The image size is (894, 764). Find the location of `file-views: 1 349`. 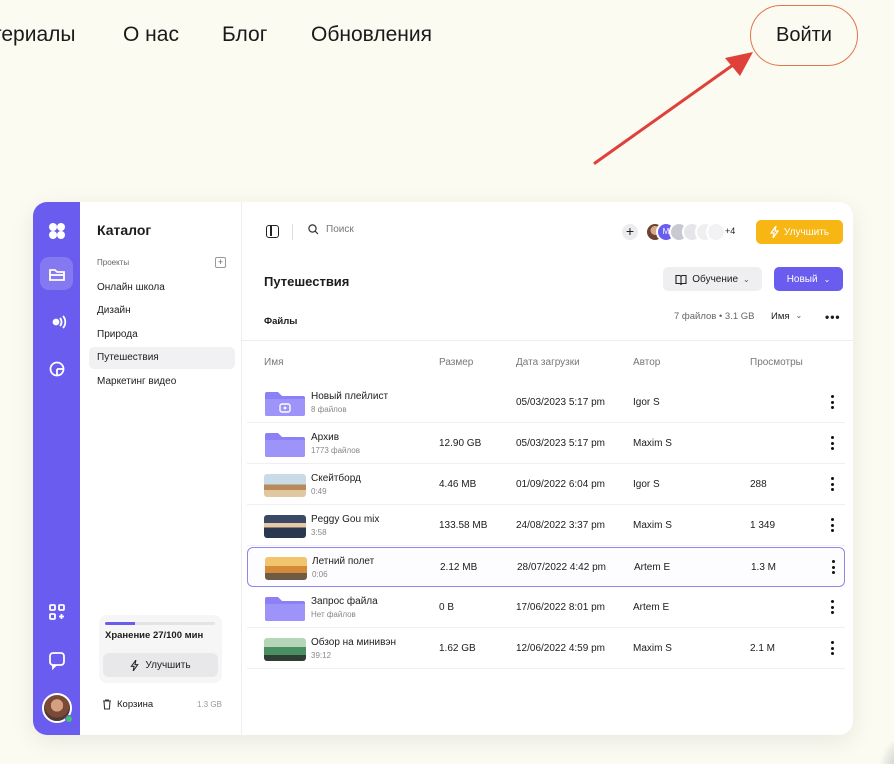

file-views: 1 349 is located at coordinates (763, 525).